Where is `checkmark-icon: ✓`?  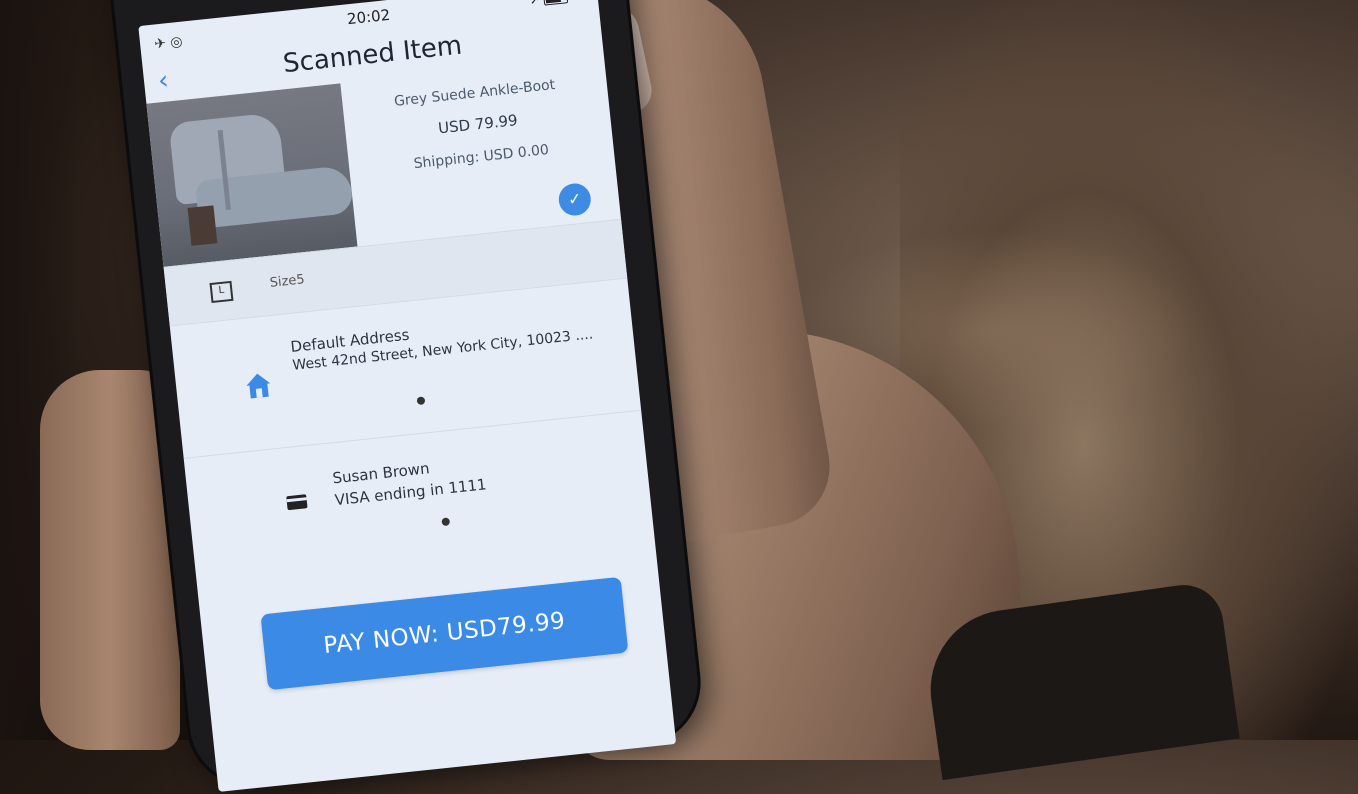
checkmark-icon: ✓ is located at coordinates (575, 199).